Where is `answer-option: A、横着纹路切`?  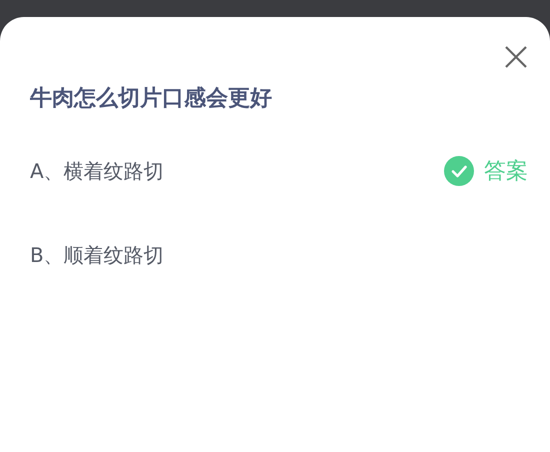
answer-option: A、横着纹路切 is located at coordinates (97, 171).